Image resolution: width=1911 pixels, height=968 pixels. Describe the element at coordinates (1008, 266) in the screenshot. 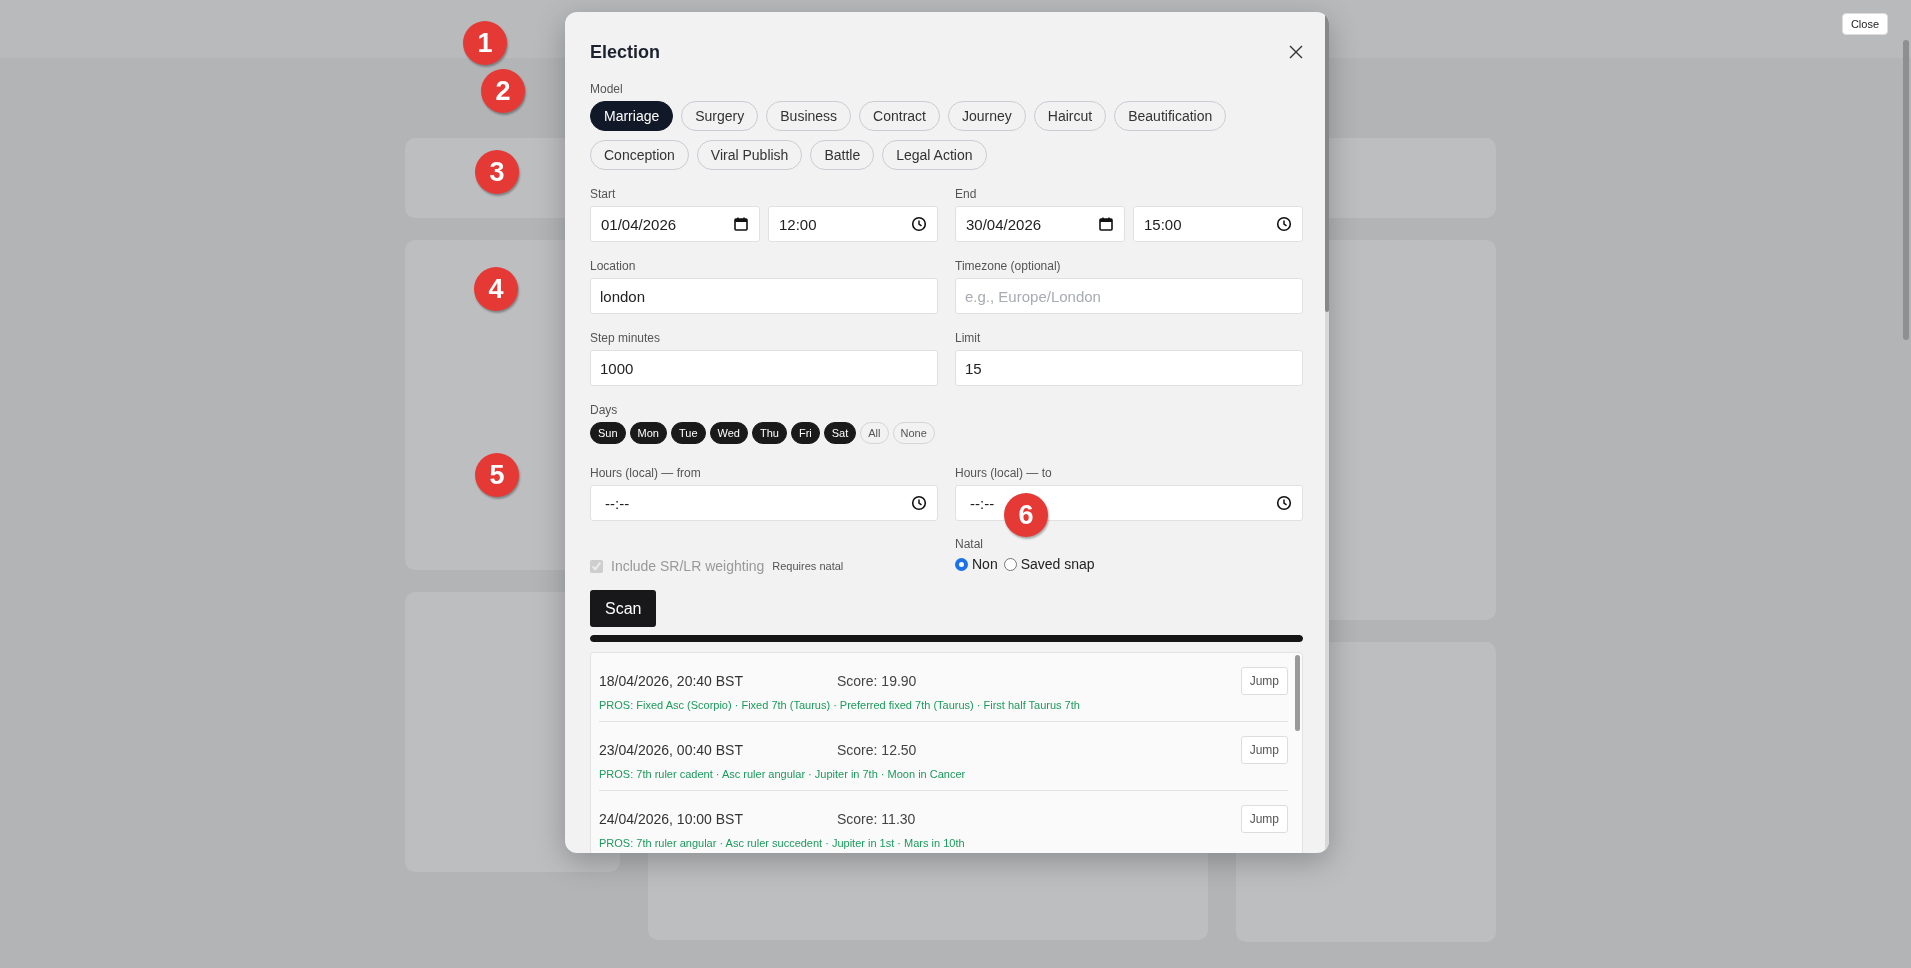

I see `field-label: Timezone (optional)` at that location.